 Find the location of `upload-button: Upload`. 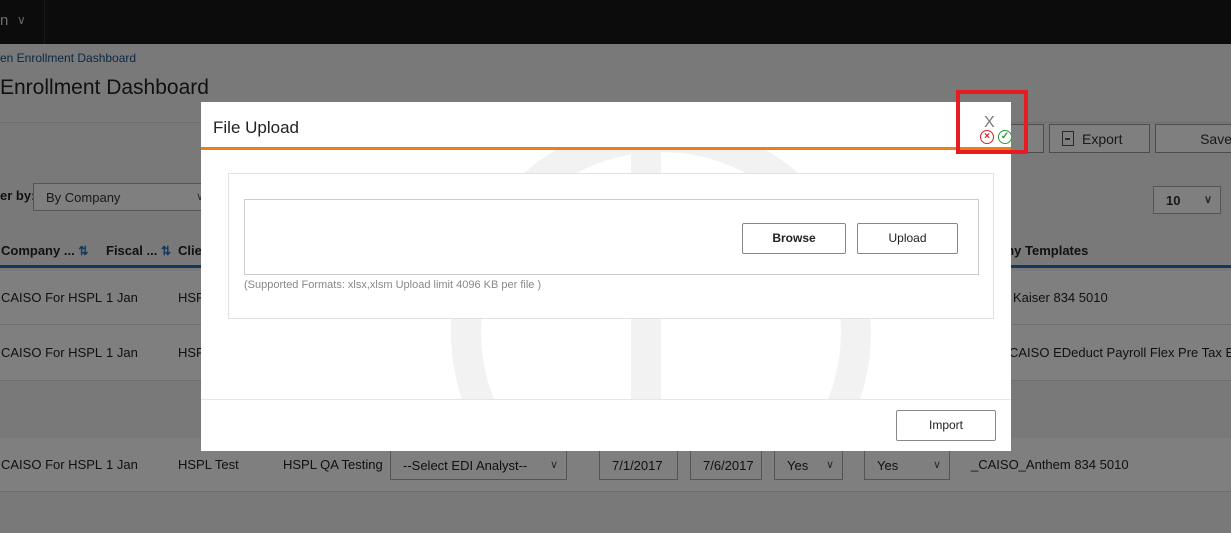

upload-button: Upload is located at coordinates (907, 238).